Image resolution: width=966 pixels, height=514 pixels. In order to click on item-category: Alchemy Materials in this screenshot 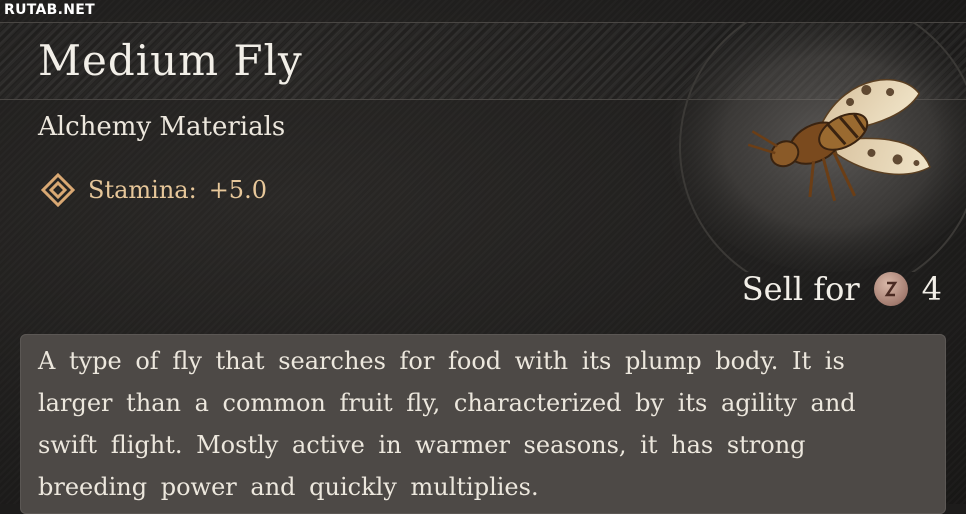, I will do `click(162, 127)`.